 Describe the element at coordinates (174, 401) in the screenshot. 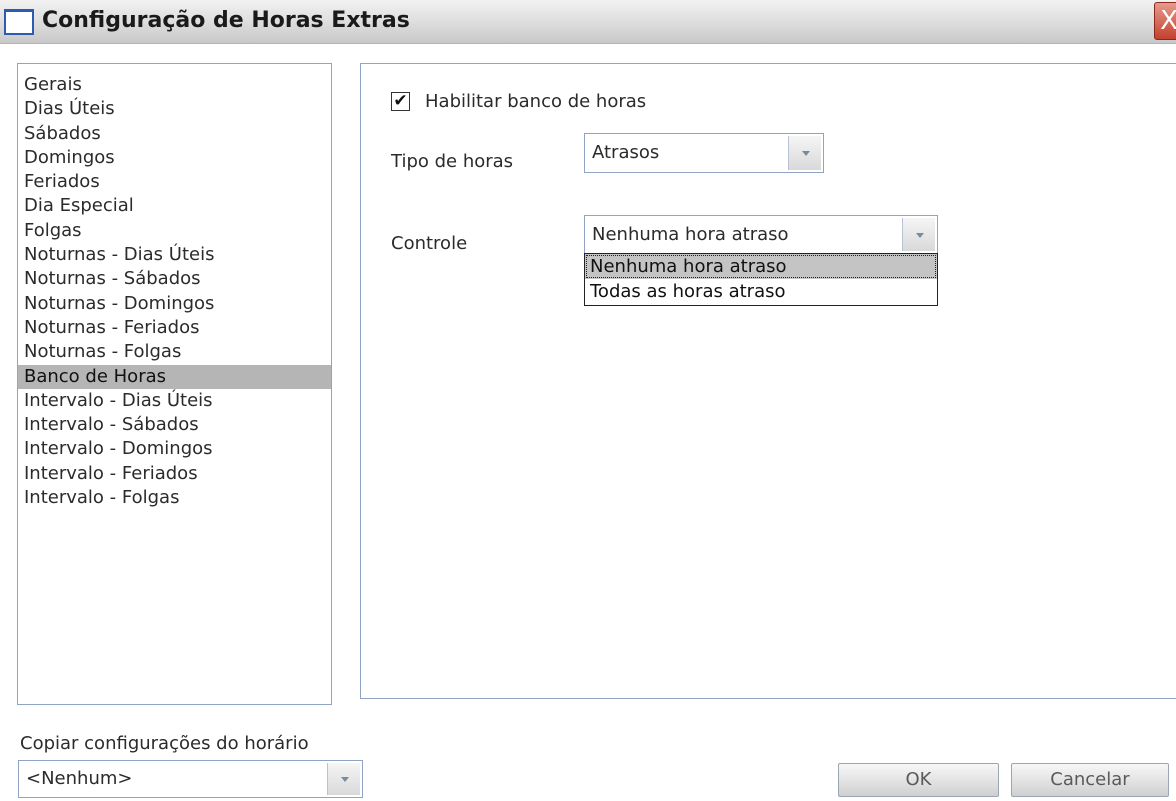

I see `sidebar-item: Intervalo - Dias Úteis` at that location.